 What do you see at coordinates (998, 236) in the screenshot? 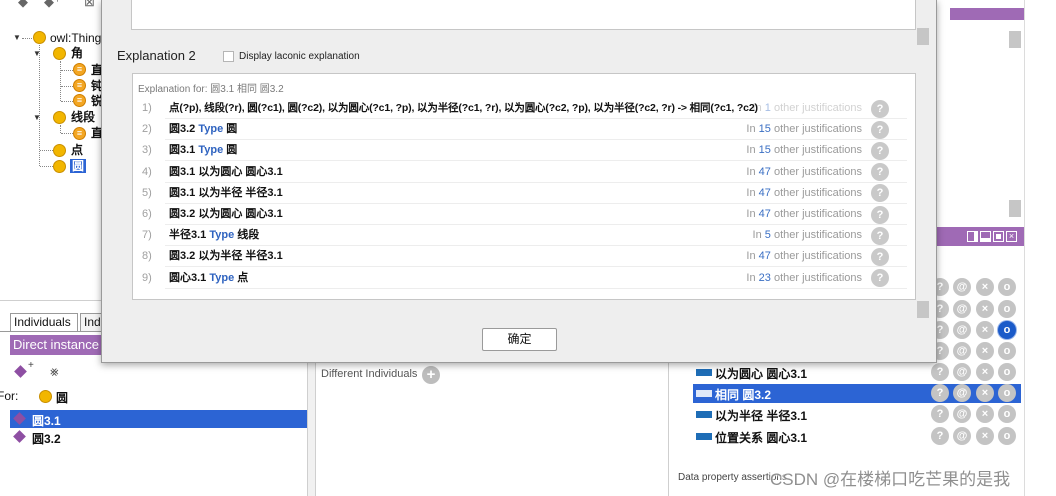
I see `maximize-view-icon` at bounding box center [998, 236].